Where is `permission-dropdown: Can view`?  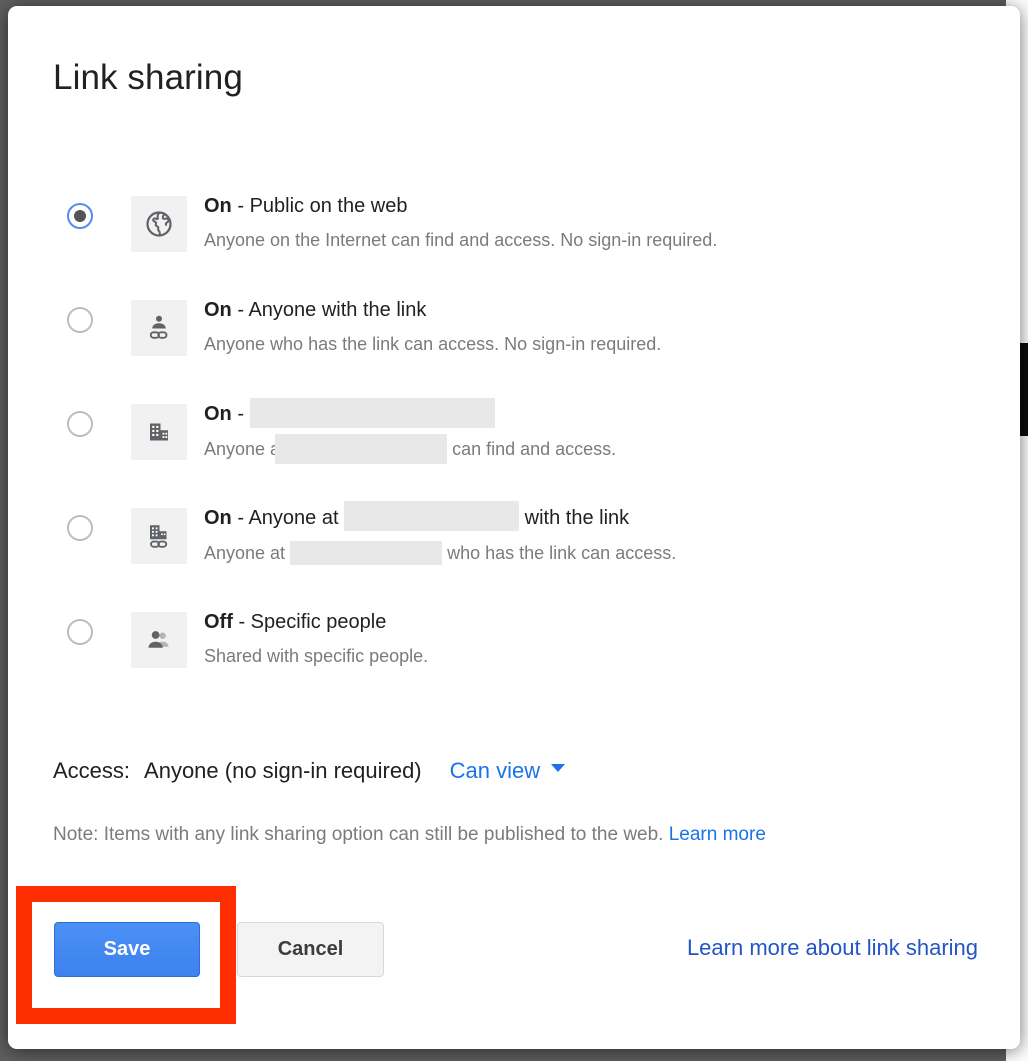 permission-dropdown: Can view is located at coordinates (507, 771).